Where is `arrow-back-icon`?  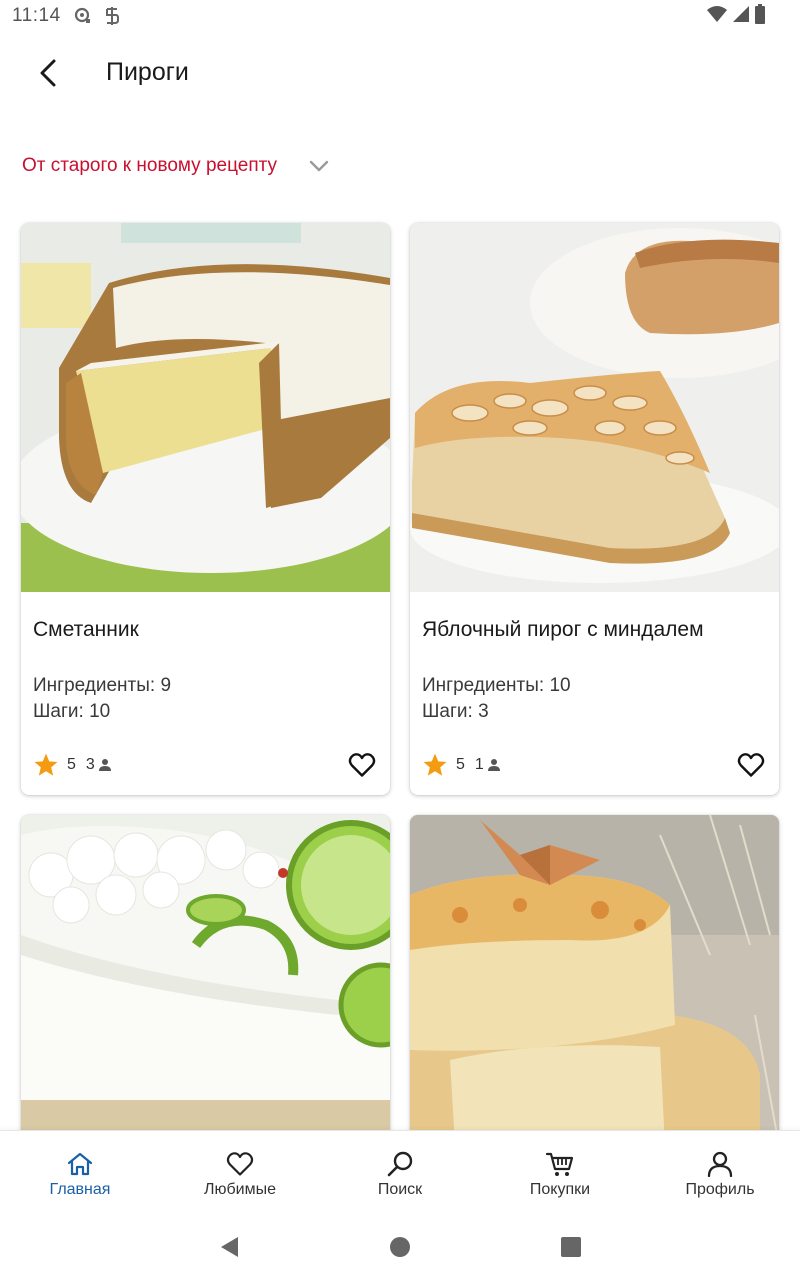 arrow-back-icon is located at coordinates (49, 75).